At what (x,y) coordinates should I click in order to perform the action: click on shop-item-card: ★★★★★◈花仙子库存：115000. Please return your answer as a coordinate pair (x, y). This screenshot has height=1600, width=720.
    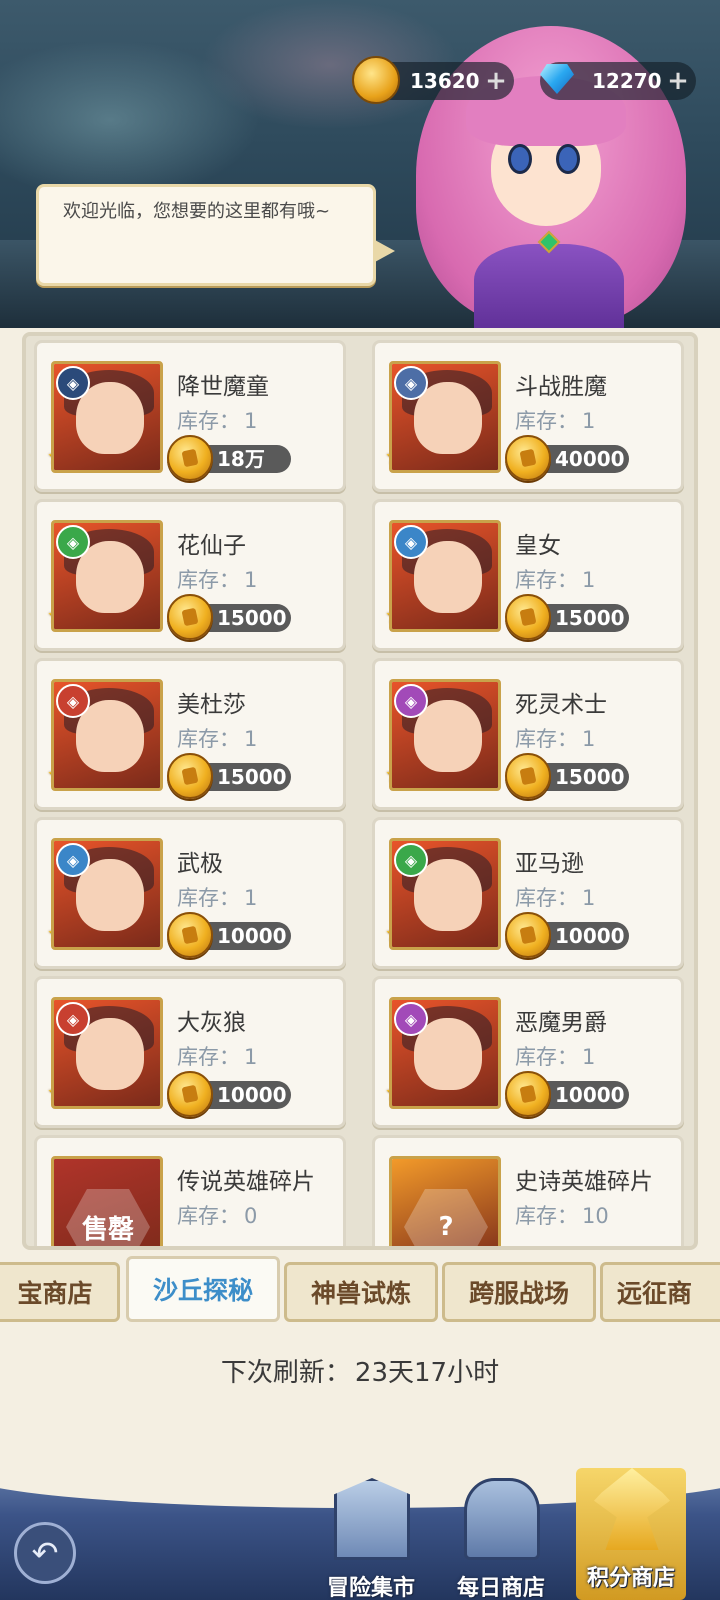
    Looking at the image, I should click on (190, 575).